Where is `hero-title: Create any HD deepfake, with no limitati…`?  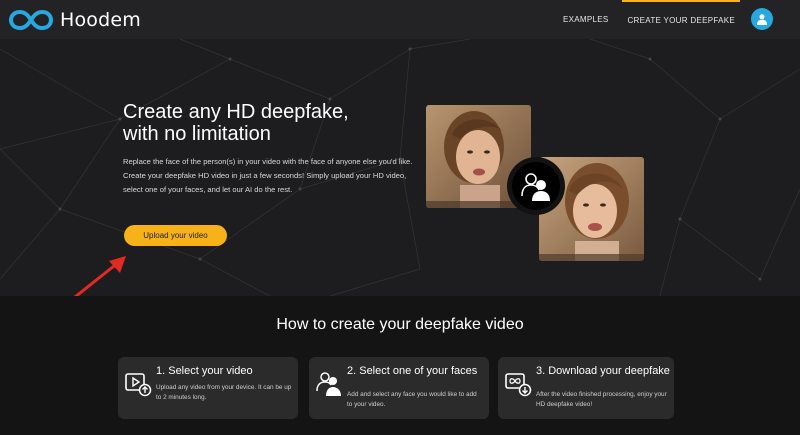 hero-title: Create any HD deepfake, with no limitati… is located at coordinates (268, 123).